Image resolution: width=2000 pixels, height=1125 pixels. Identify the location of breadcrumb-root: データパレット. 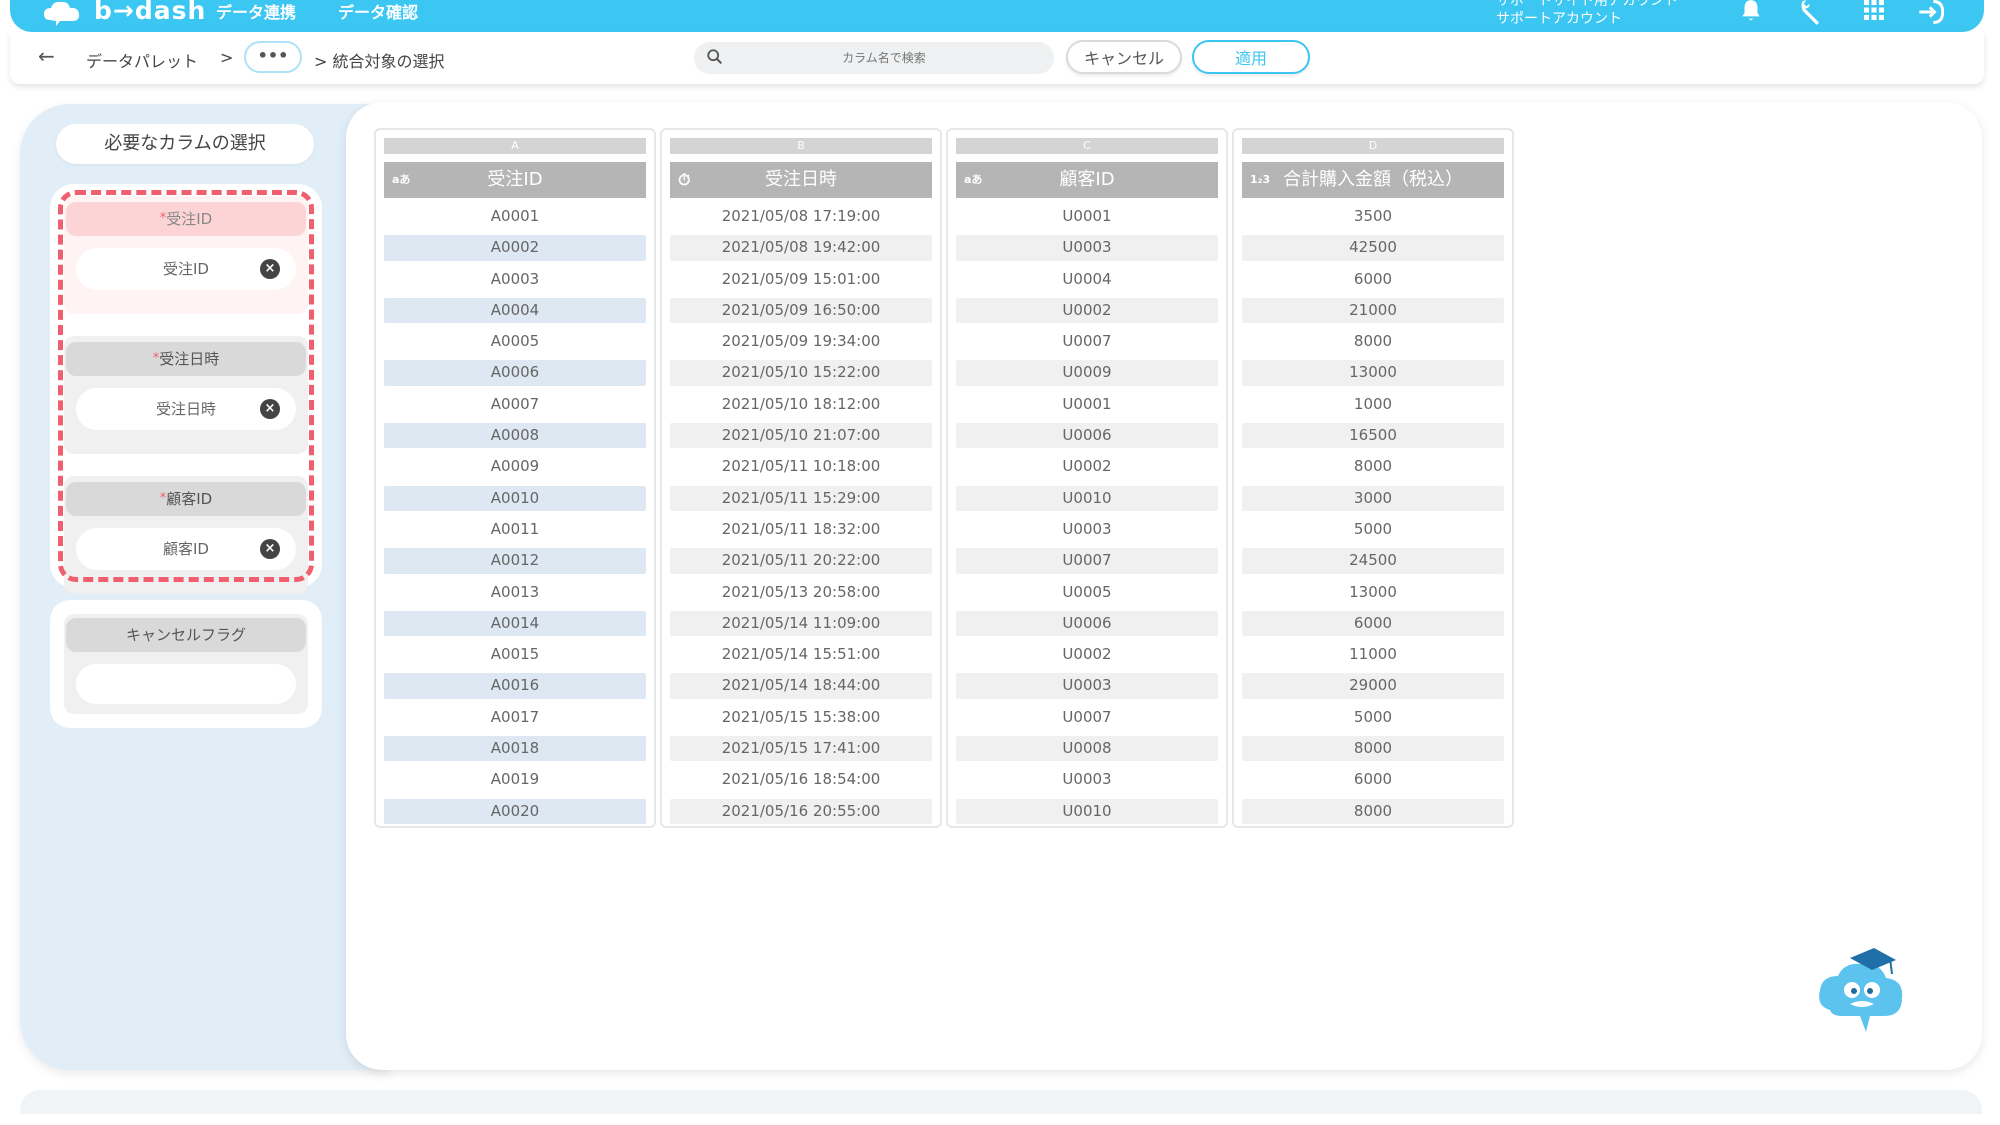
(142, 60).